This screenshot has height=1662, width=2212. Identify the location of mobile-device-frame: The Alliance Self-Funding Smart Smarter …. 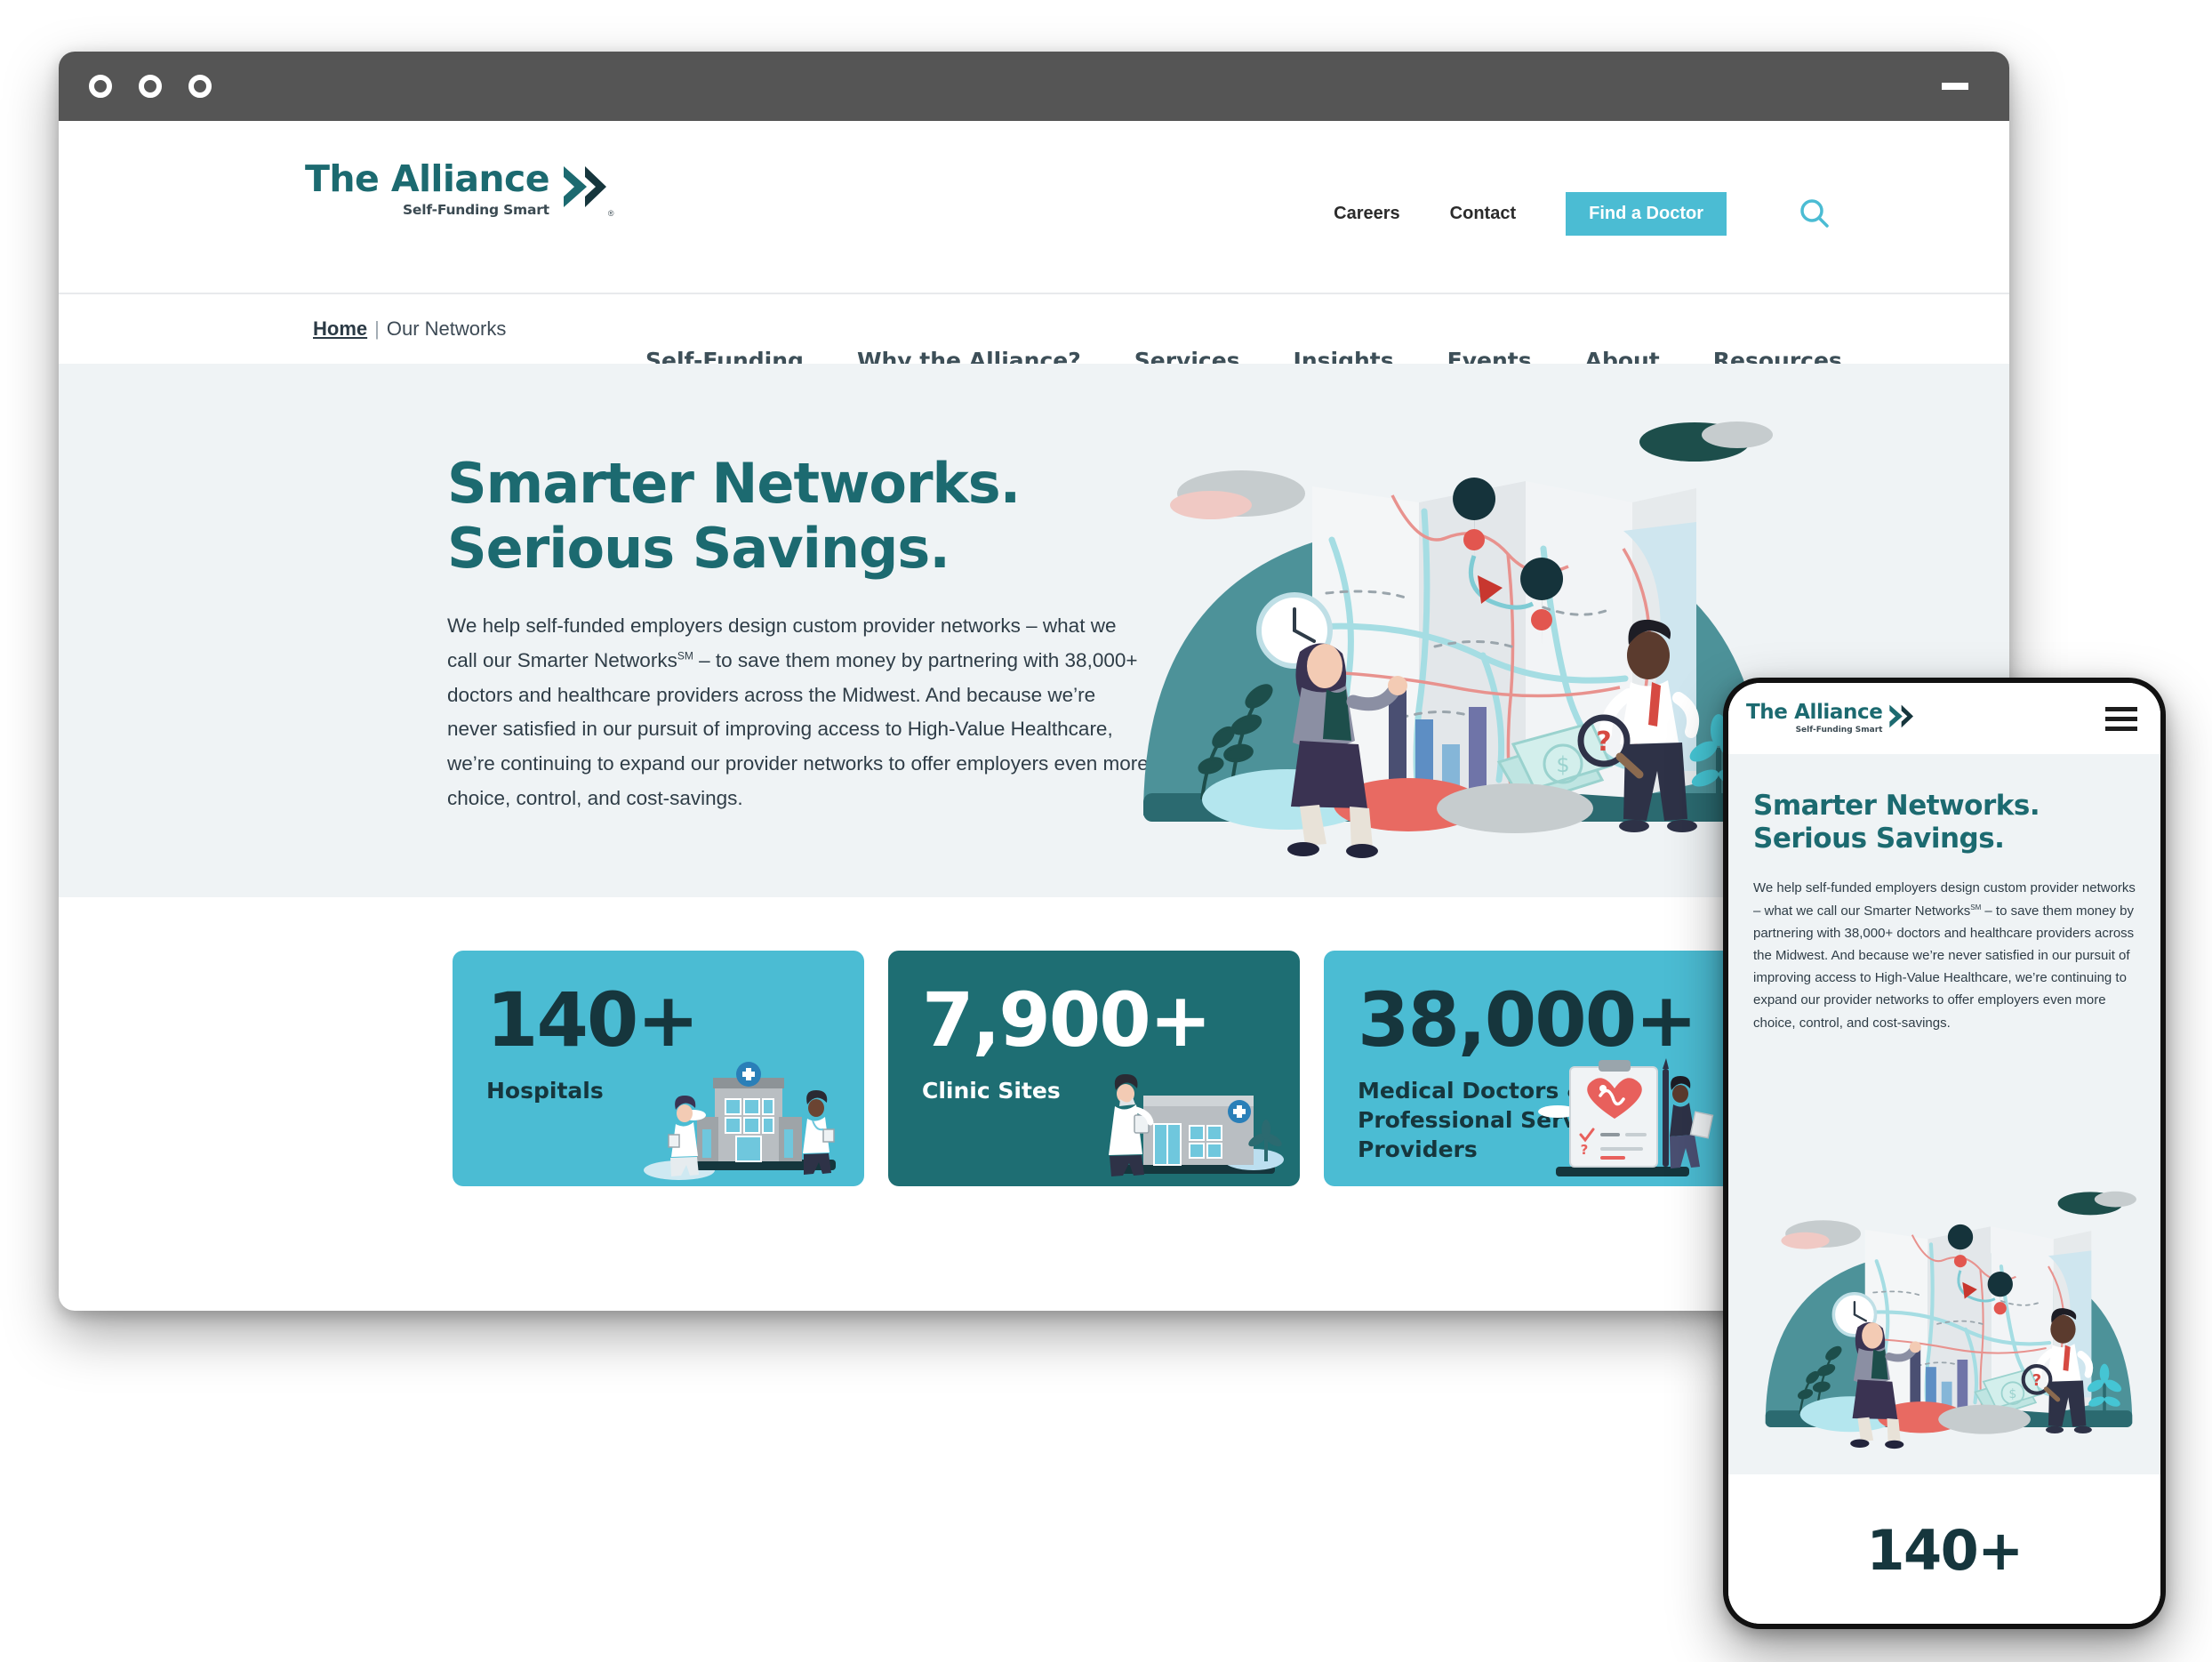
(1944, 1153).